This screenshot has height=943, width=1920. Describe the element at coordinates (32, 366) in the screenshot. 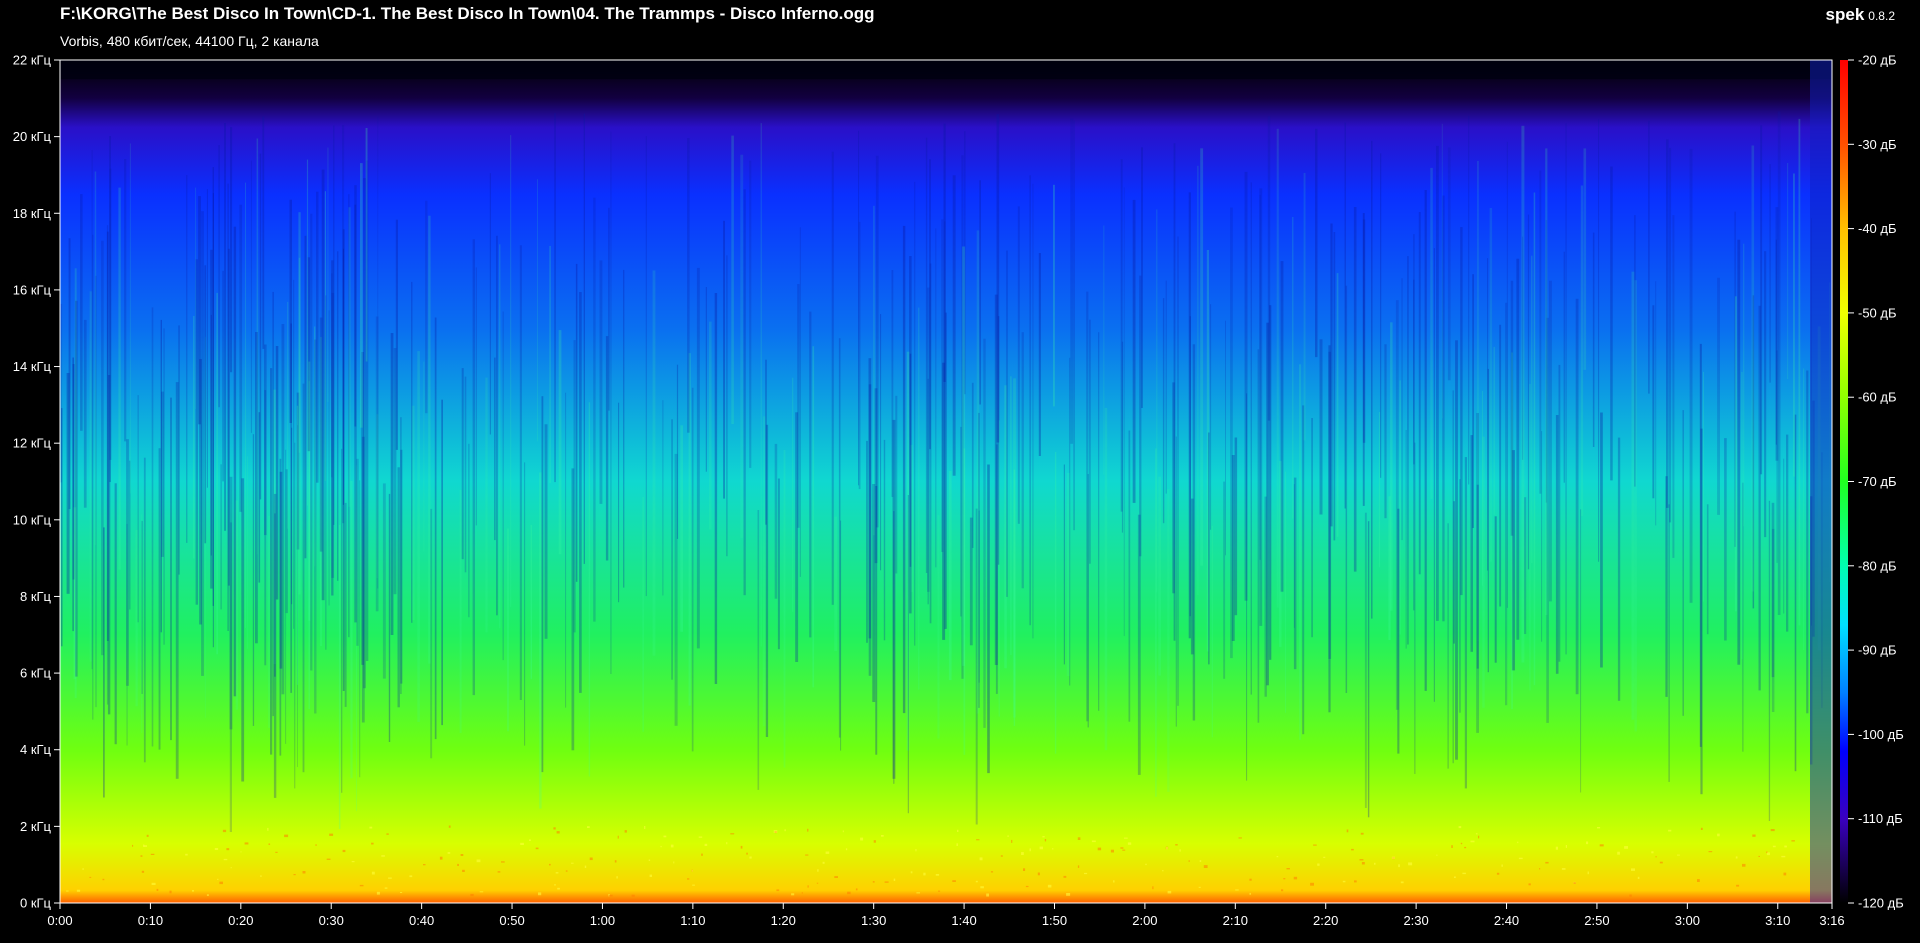

I see `y-tick-label: 14 кГц` at that location.